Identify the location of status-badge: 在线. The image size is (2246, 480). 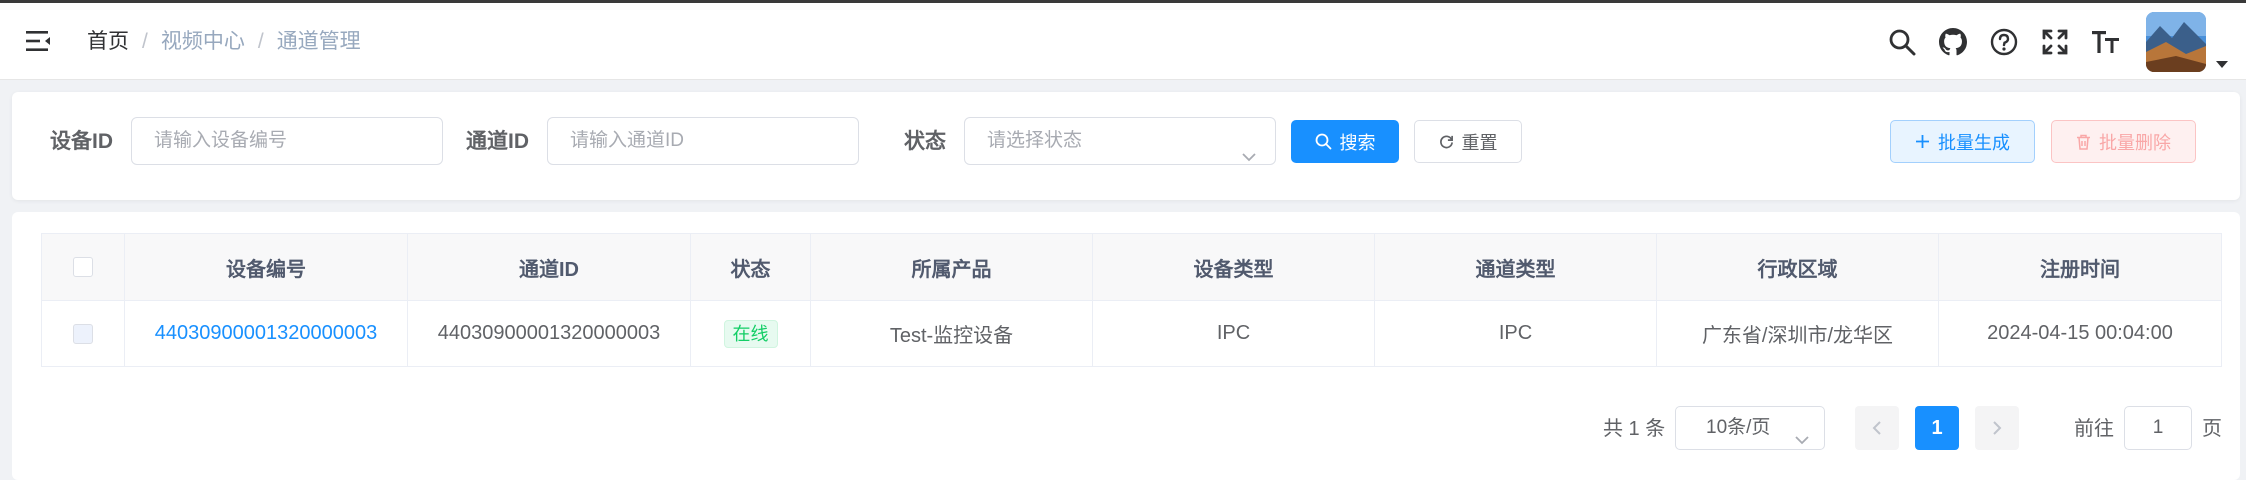
(750, 333).